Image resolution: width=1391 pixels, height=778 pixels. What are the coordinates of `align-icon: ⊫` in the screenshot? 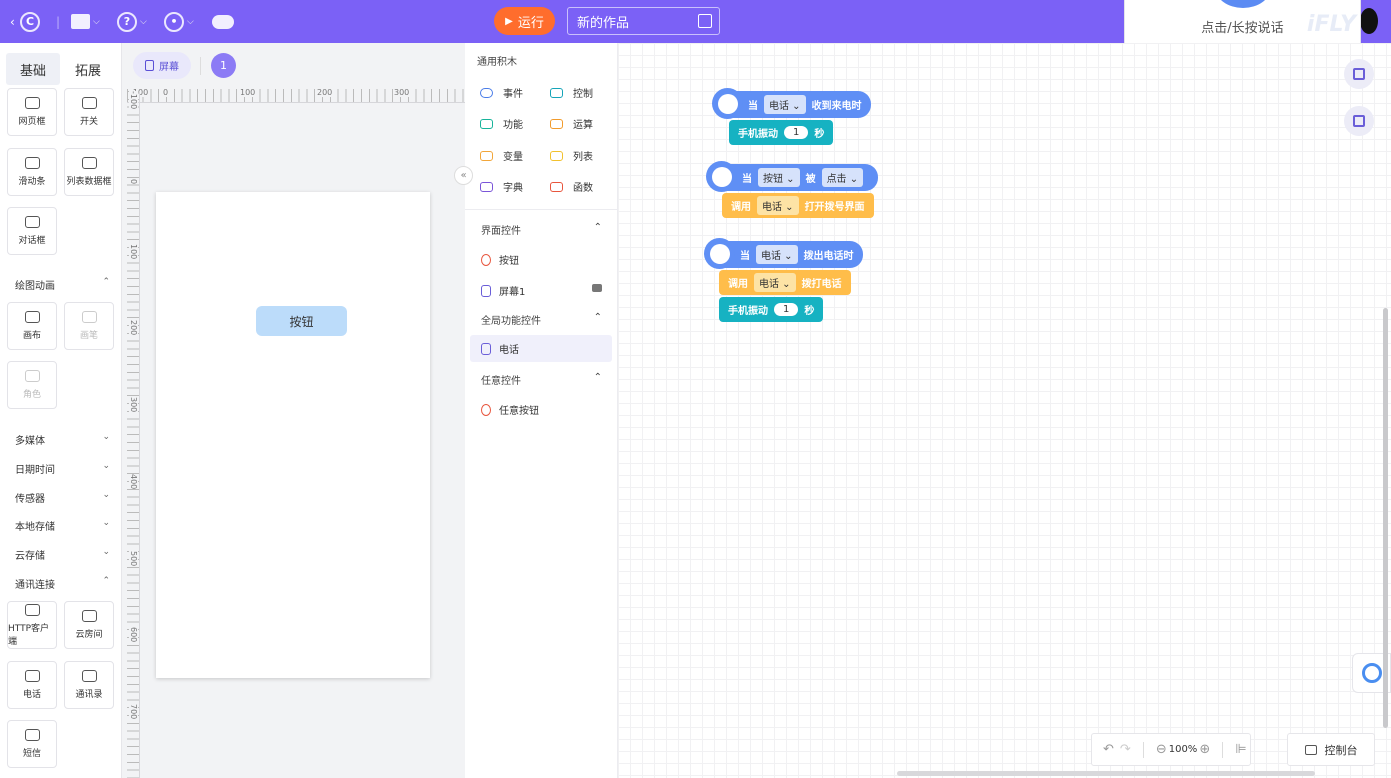 It's located at (1240, 749).